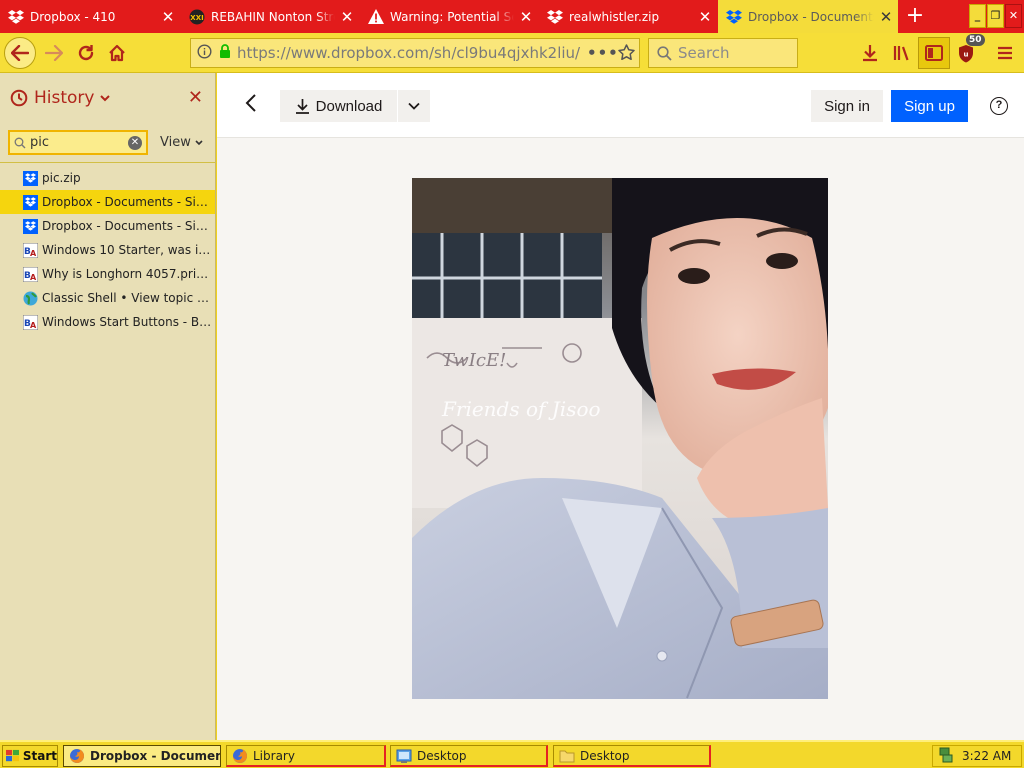 This screenshot has height=768, width=1024. I want to click on back-button, so click(20, 53).